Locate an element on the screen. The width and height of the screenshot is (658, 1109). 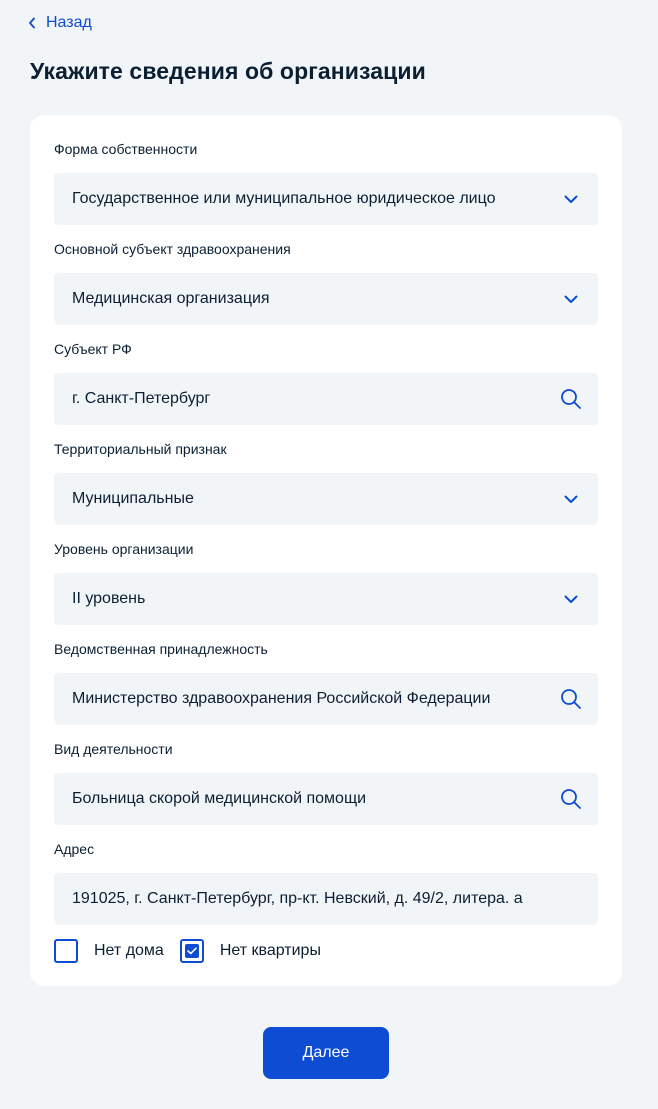
field-value: Медицинская организация is located at coordinates (171, 298).